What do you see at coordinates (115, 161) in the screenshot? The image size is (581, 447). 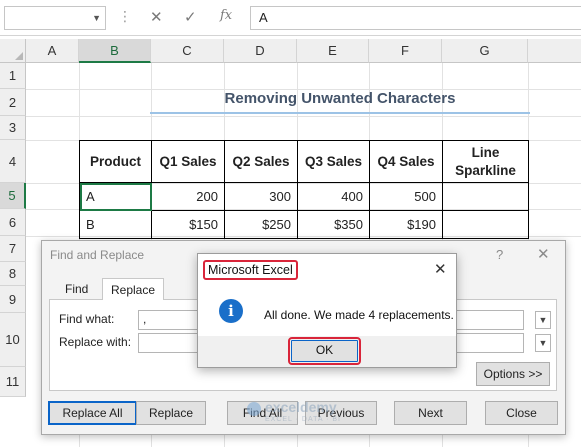 I see `header-product: Product` at bounding box center [115, 161].